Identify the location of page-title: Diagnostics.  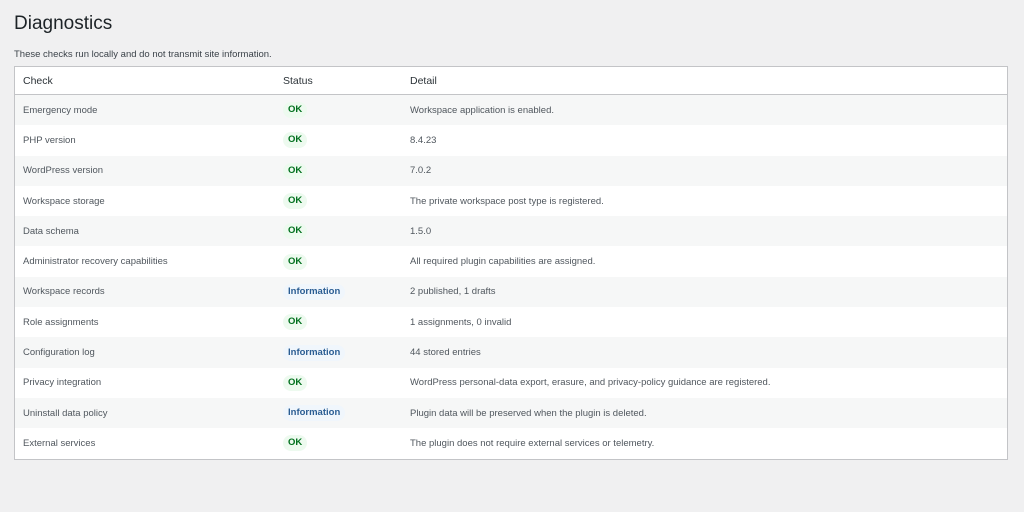
(63, 23).